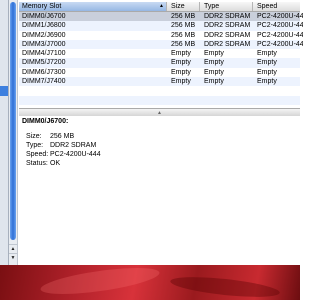  I want to click on detail-field-speed: Speed: PC2-4200U-444, so click(63, 154).